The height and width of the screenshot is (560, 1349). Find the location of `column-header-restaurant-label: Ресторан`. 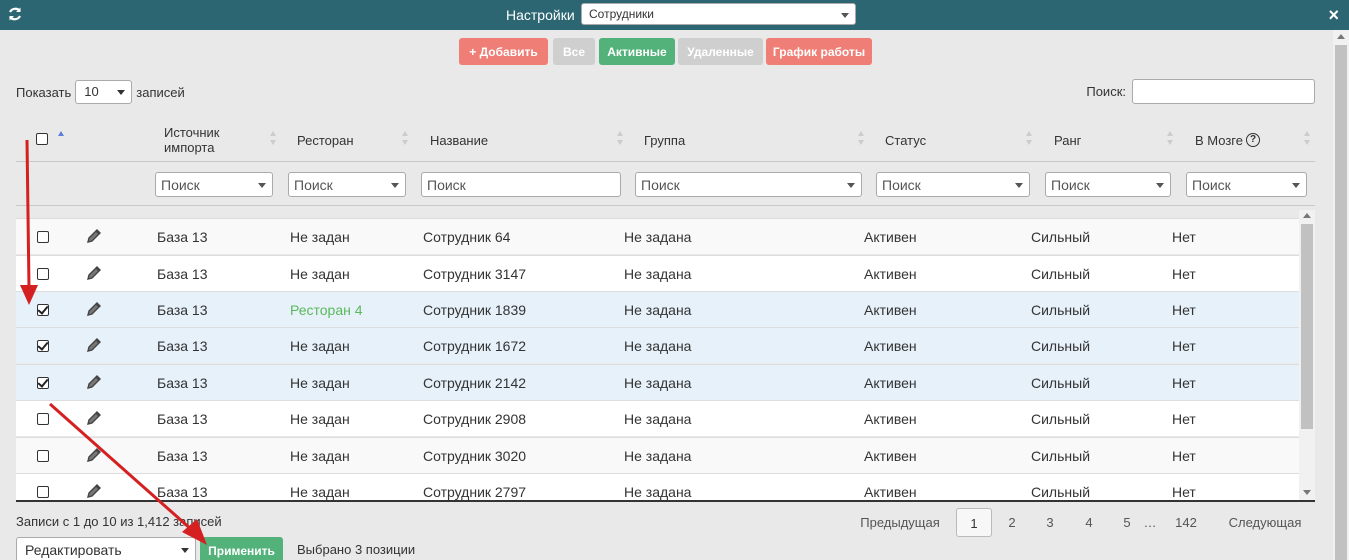

column-header-restaurant-label: Ресторан is located at coordinates (325, 140).